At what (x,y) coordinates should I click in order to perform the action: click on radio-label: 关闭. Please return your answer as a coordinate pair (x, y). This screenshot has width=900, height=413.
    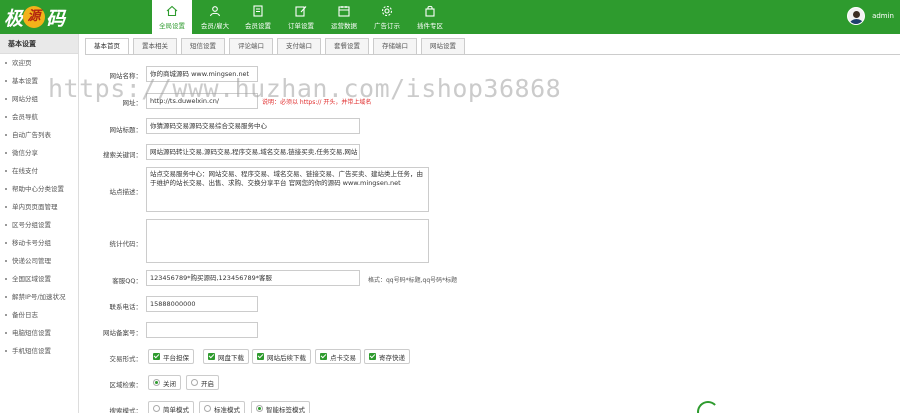
    Looking at the image, I should click on (169, 383).